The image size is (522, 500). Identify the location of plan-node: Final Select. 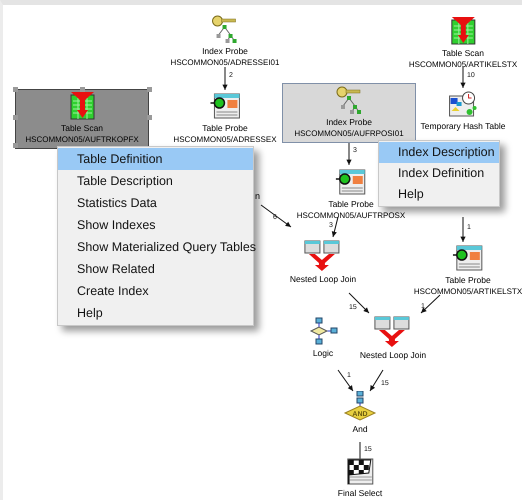
(360, 477).